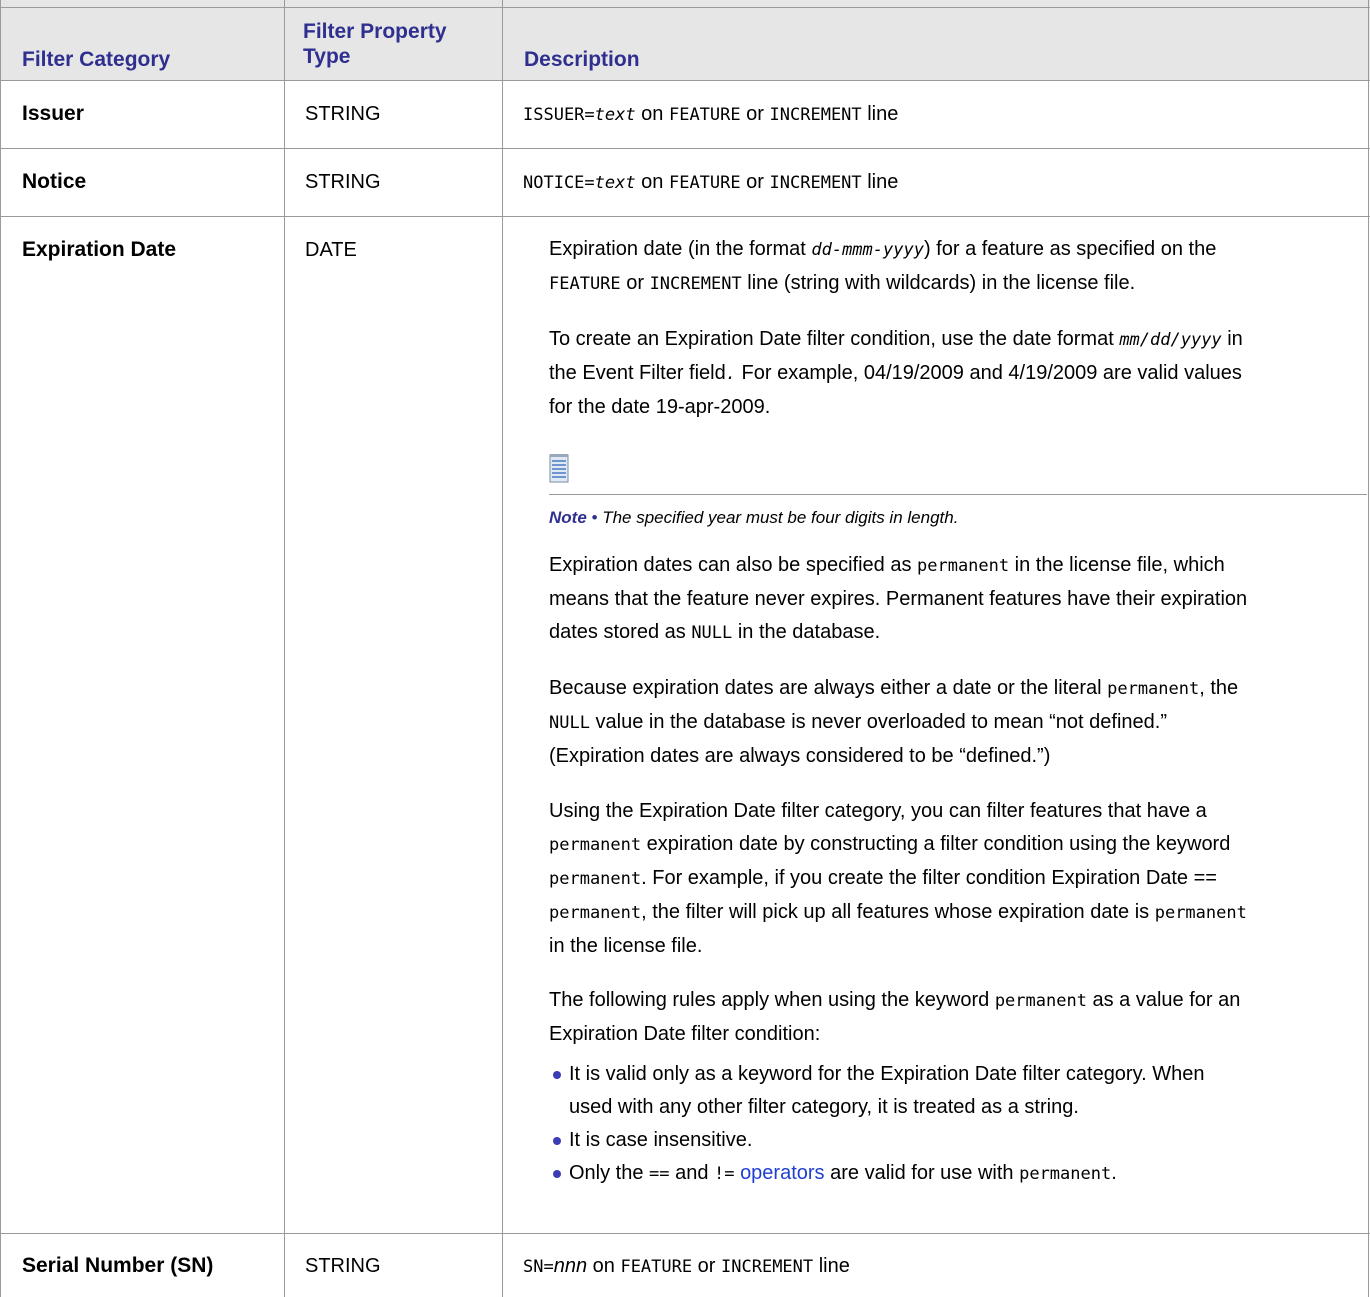  I want to click on table-header, so click(685, 40).